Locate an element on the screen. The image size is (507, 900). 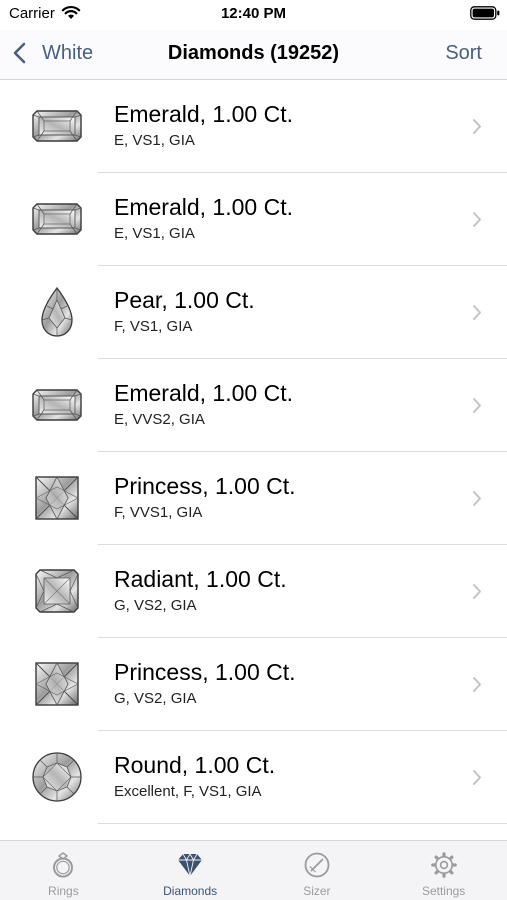
diamond-row: Round, 1.00 Ct. Excellent, F, VS1, GIA is located at coordinates (253, 777).